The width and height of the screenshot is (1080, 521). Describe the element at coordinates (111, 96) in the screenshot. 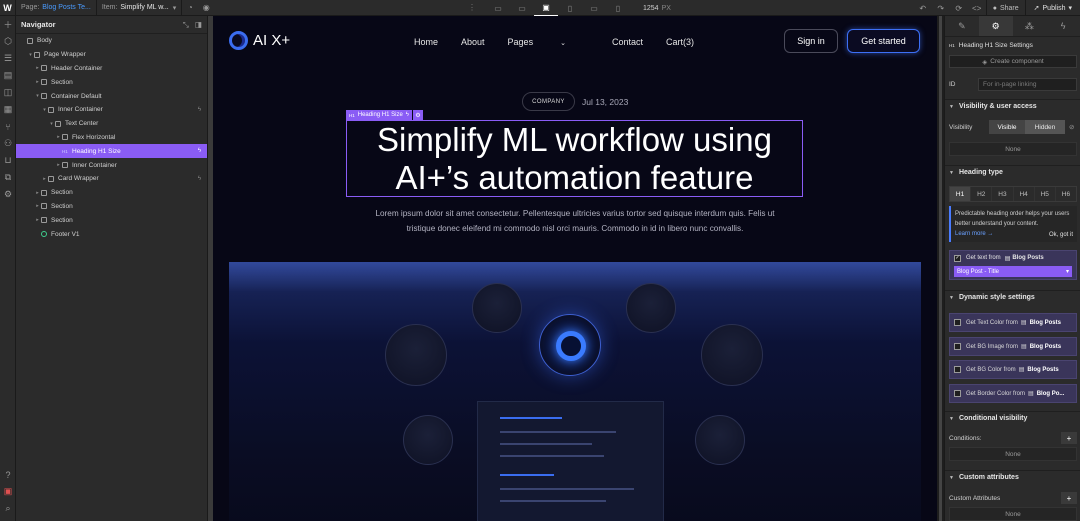

I see `navigator-item: ▾ Container Default` at that location.